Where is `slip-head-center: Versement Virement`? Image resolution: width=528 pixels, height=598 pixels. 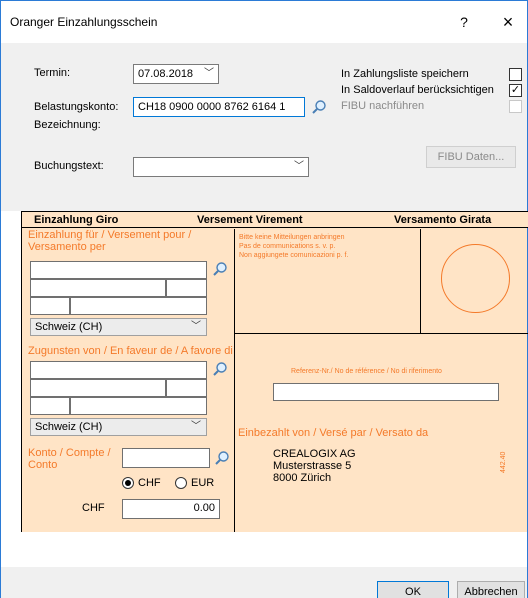 slip-head-center: Versement Virement is located at coordinates (250, 220).